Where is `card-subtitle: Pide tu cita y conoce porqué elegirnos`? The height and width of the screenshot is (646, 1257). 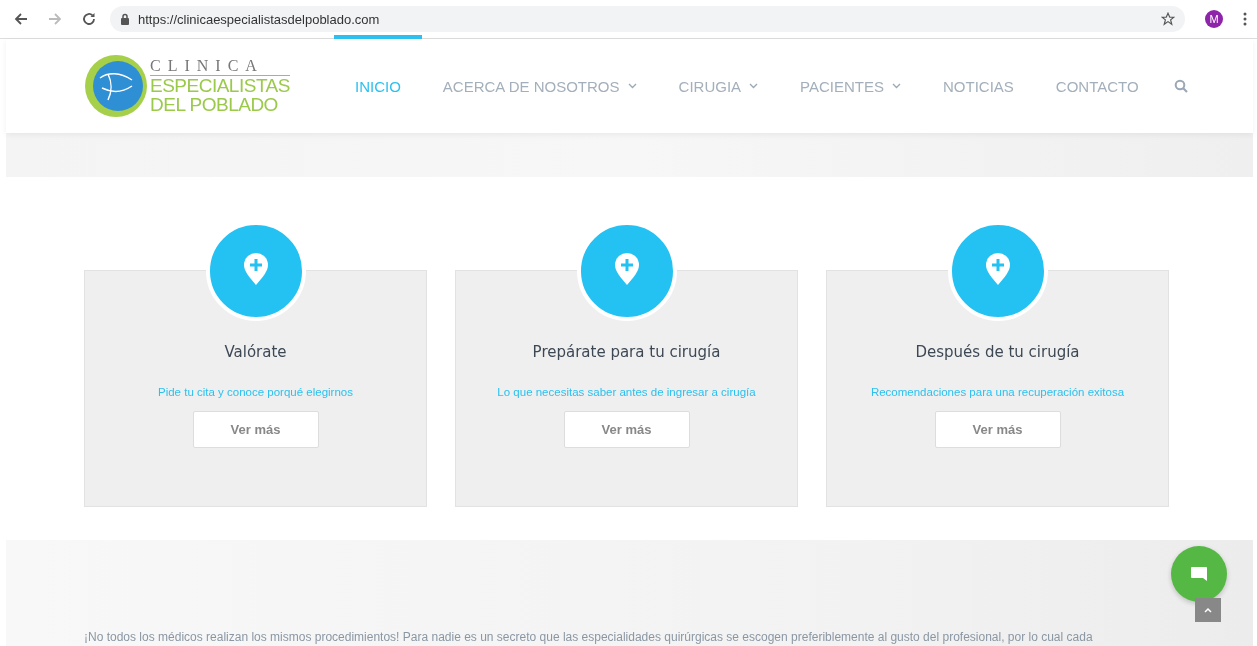
card-subtitle: Pide tu cita y conoce porqué elegirnos is located at coordinates (255, 392).